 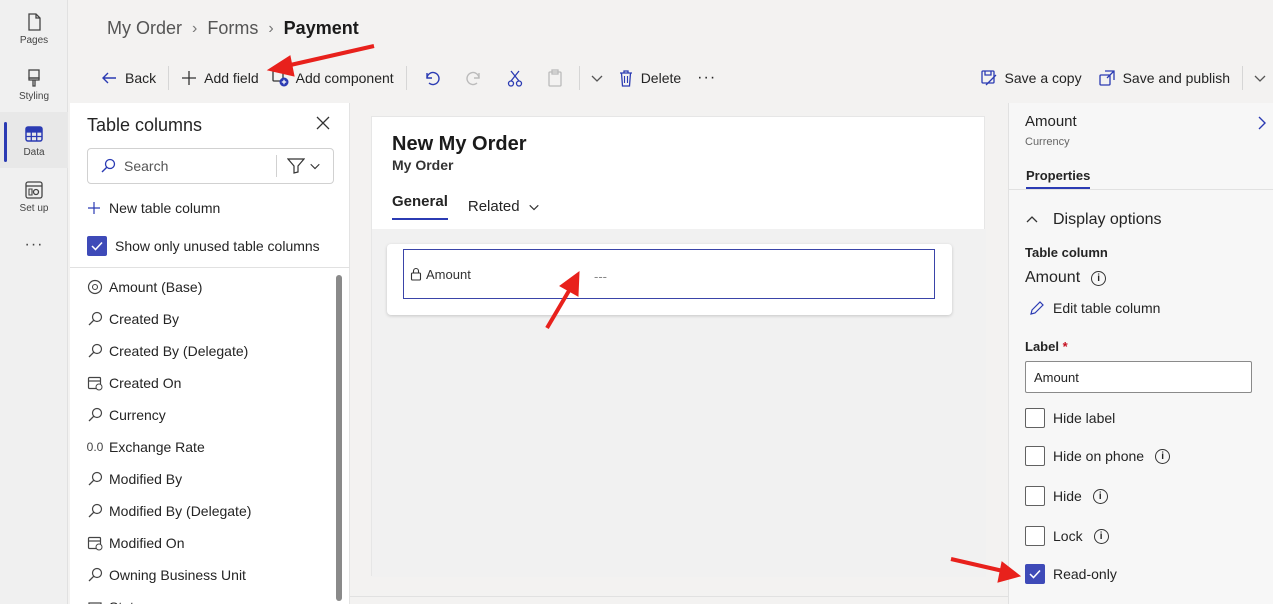 What do you see at coordinates (1138, 377) in the screenshot?
I see `label-input: Amount` at bounding box center [1138, 377].